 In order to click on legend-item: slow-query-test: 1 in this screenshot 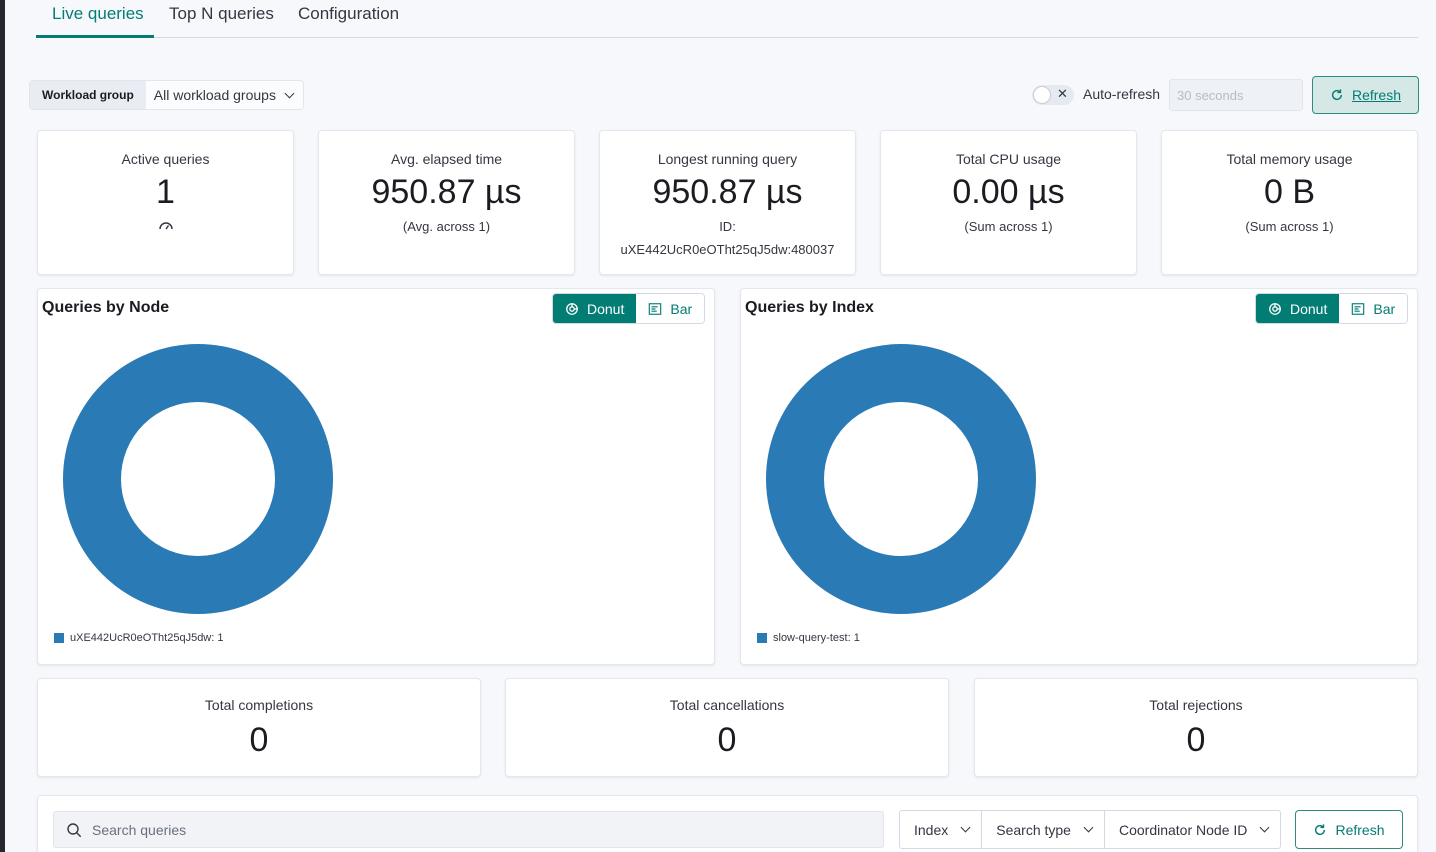, I will do `click(816, 638)`.